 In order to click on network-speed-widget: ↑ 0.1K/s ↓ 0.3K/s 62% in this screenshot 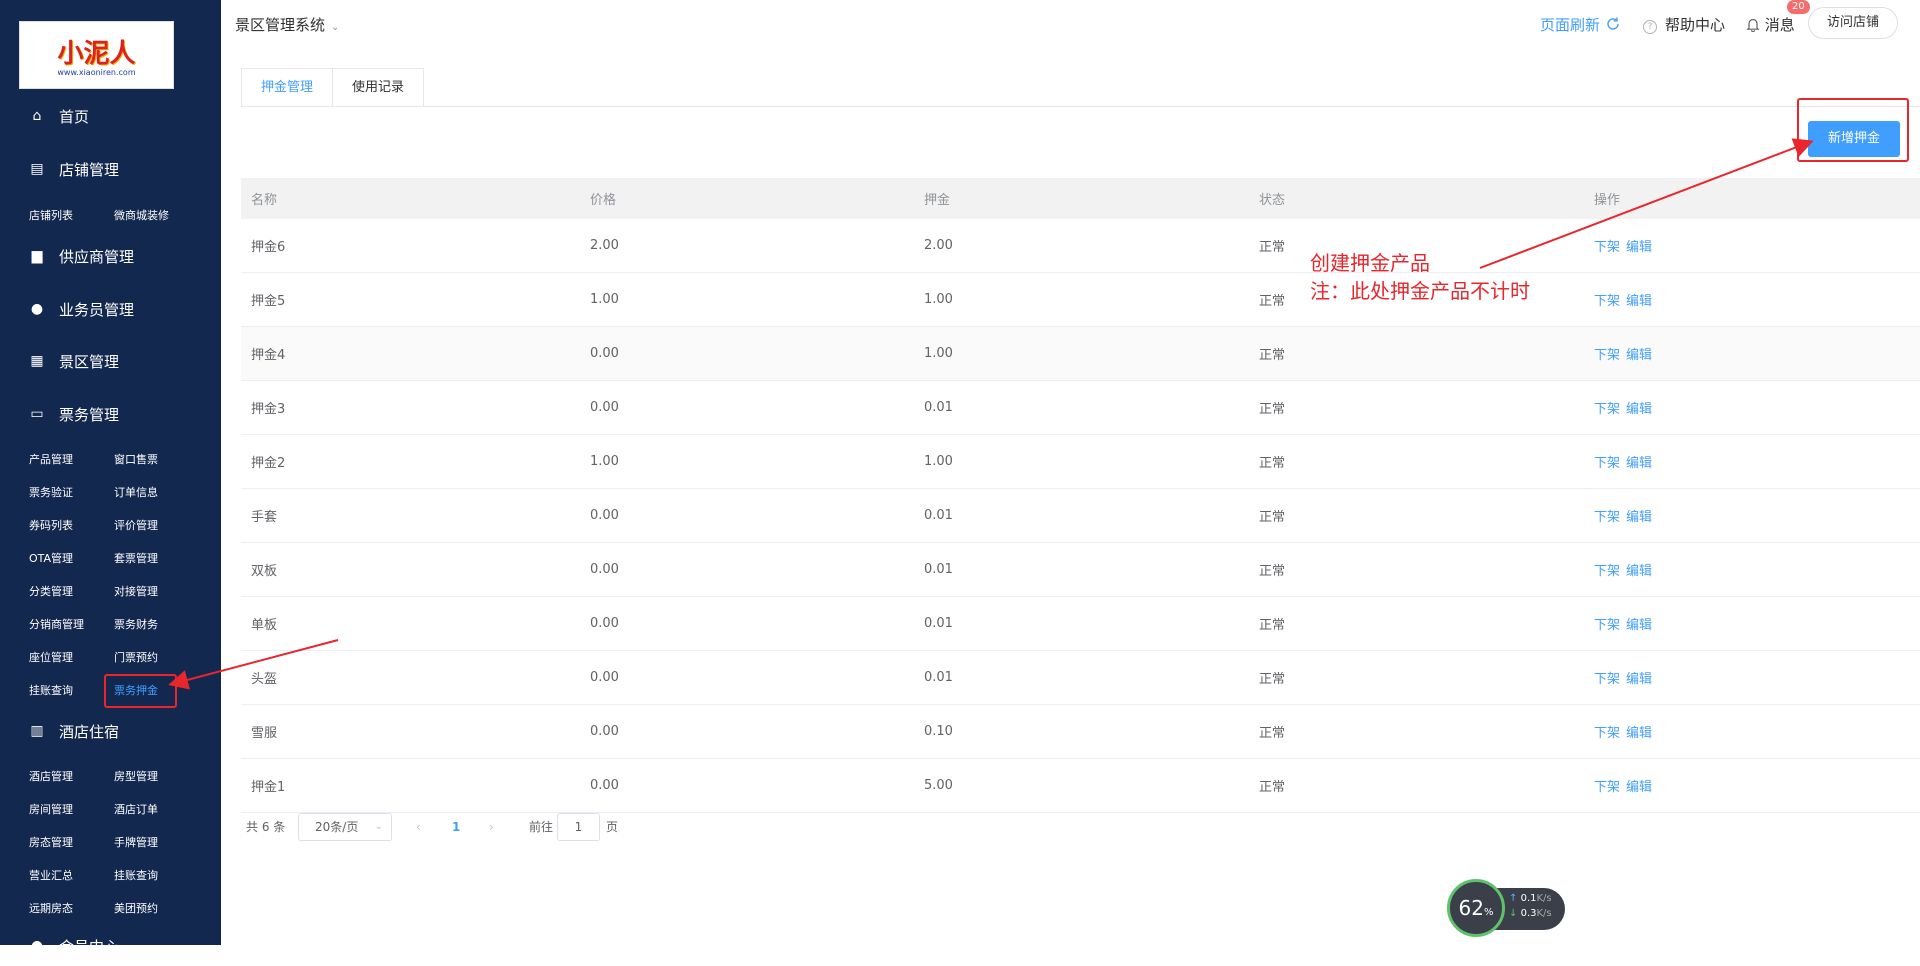, I will do `click(1507, 909)`.